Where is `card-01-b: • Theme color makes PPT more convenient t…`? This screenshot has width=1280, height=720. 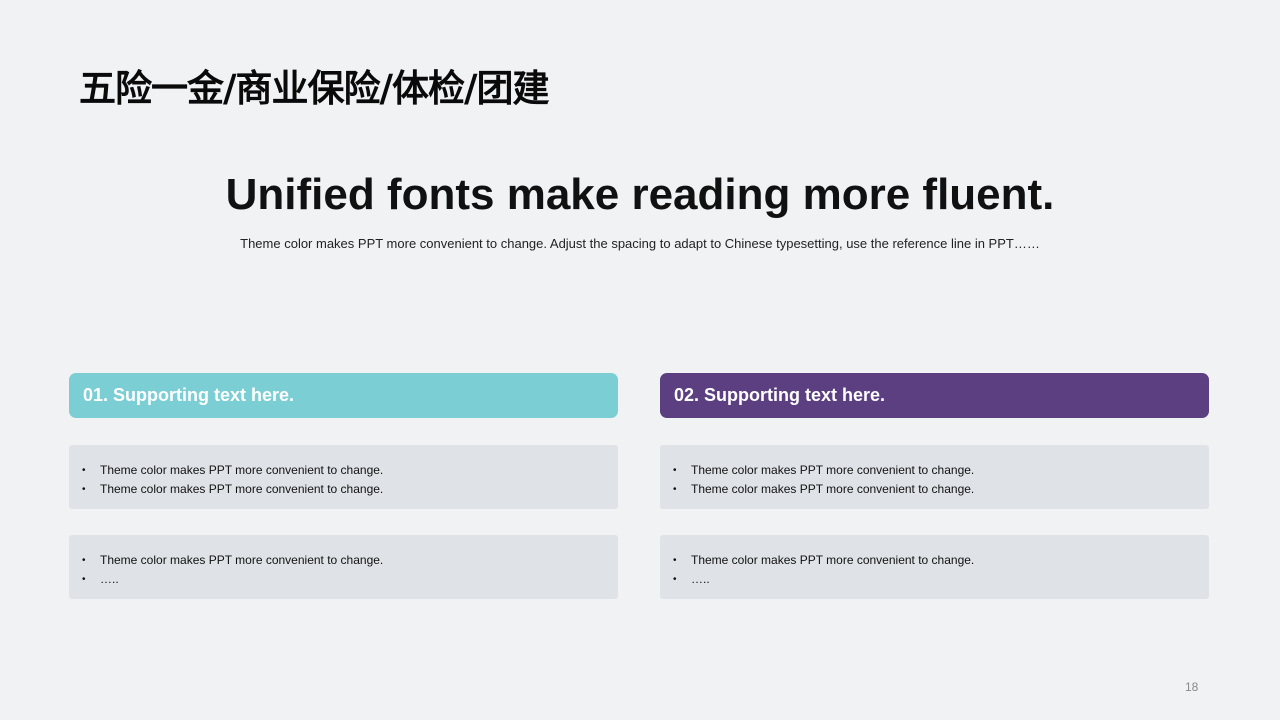
card-01-b: • Theme color makes PPT more convenient t… is located at coordinates (343, 567).